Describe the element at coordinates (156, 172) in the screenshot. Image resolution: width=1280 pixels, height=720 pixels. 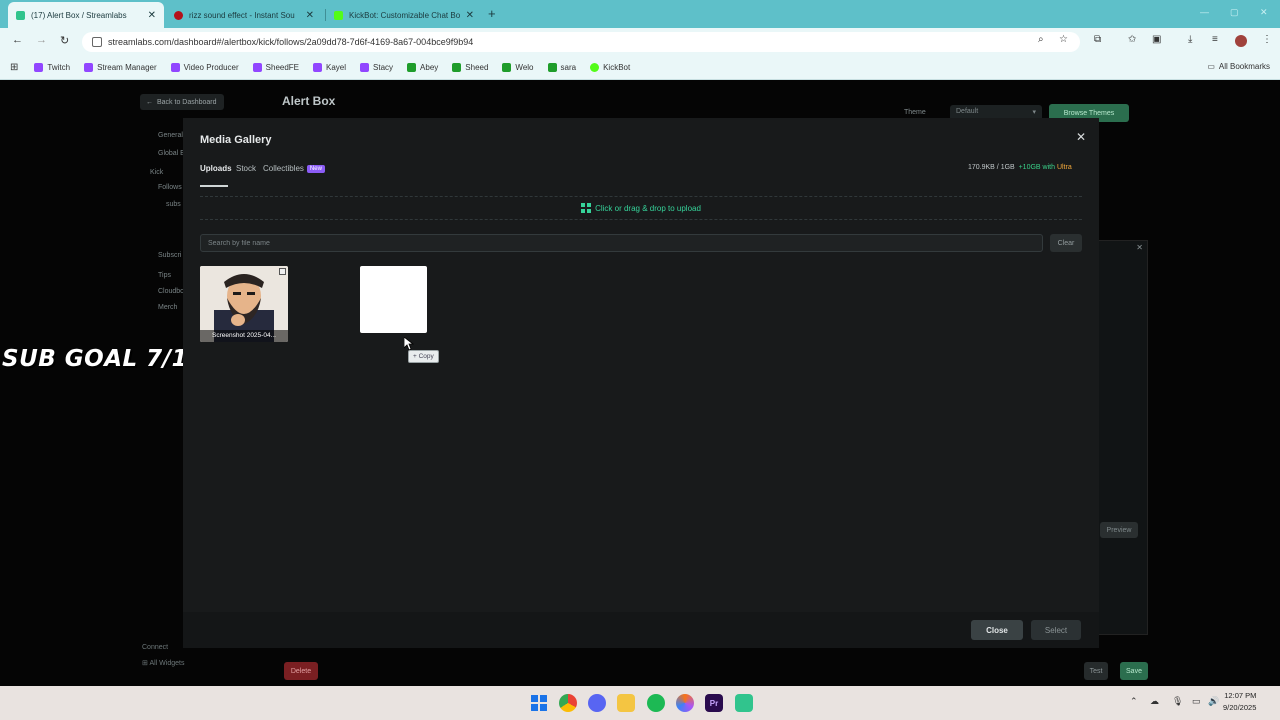
I see `sidebar-item-kick: Kick` at that location.